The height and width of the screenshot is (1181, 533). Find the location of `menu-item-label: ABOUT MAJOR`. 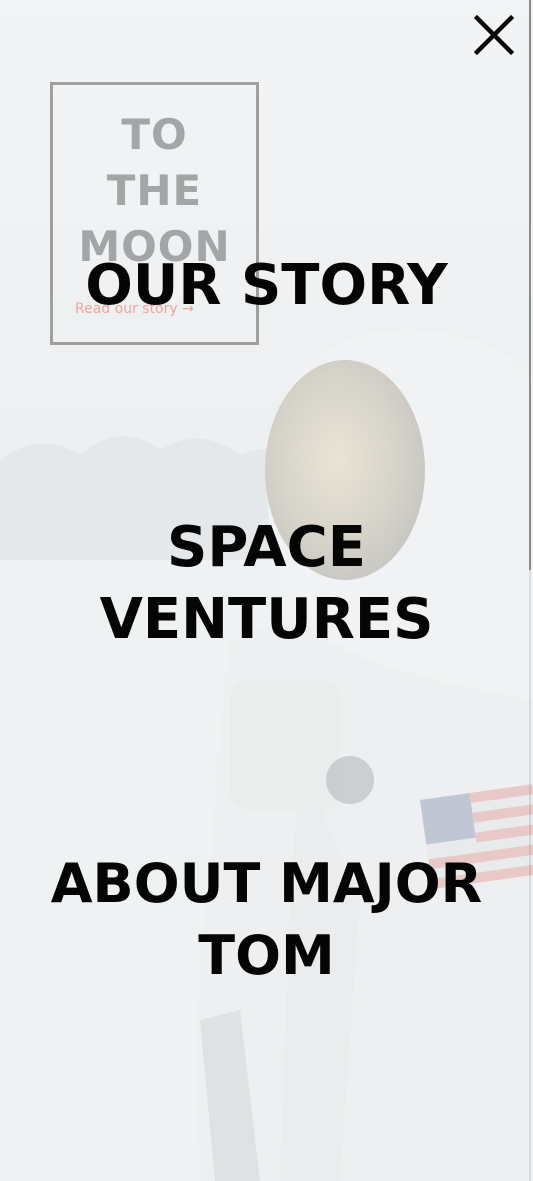

menu-item-label: ABOUT MAJOR is located at coordinates (266, 883).